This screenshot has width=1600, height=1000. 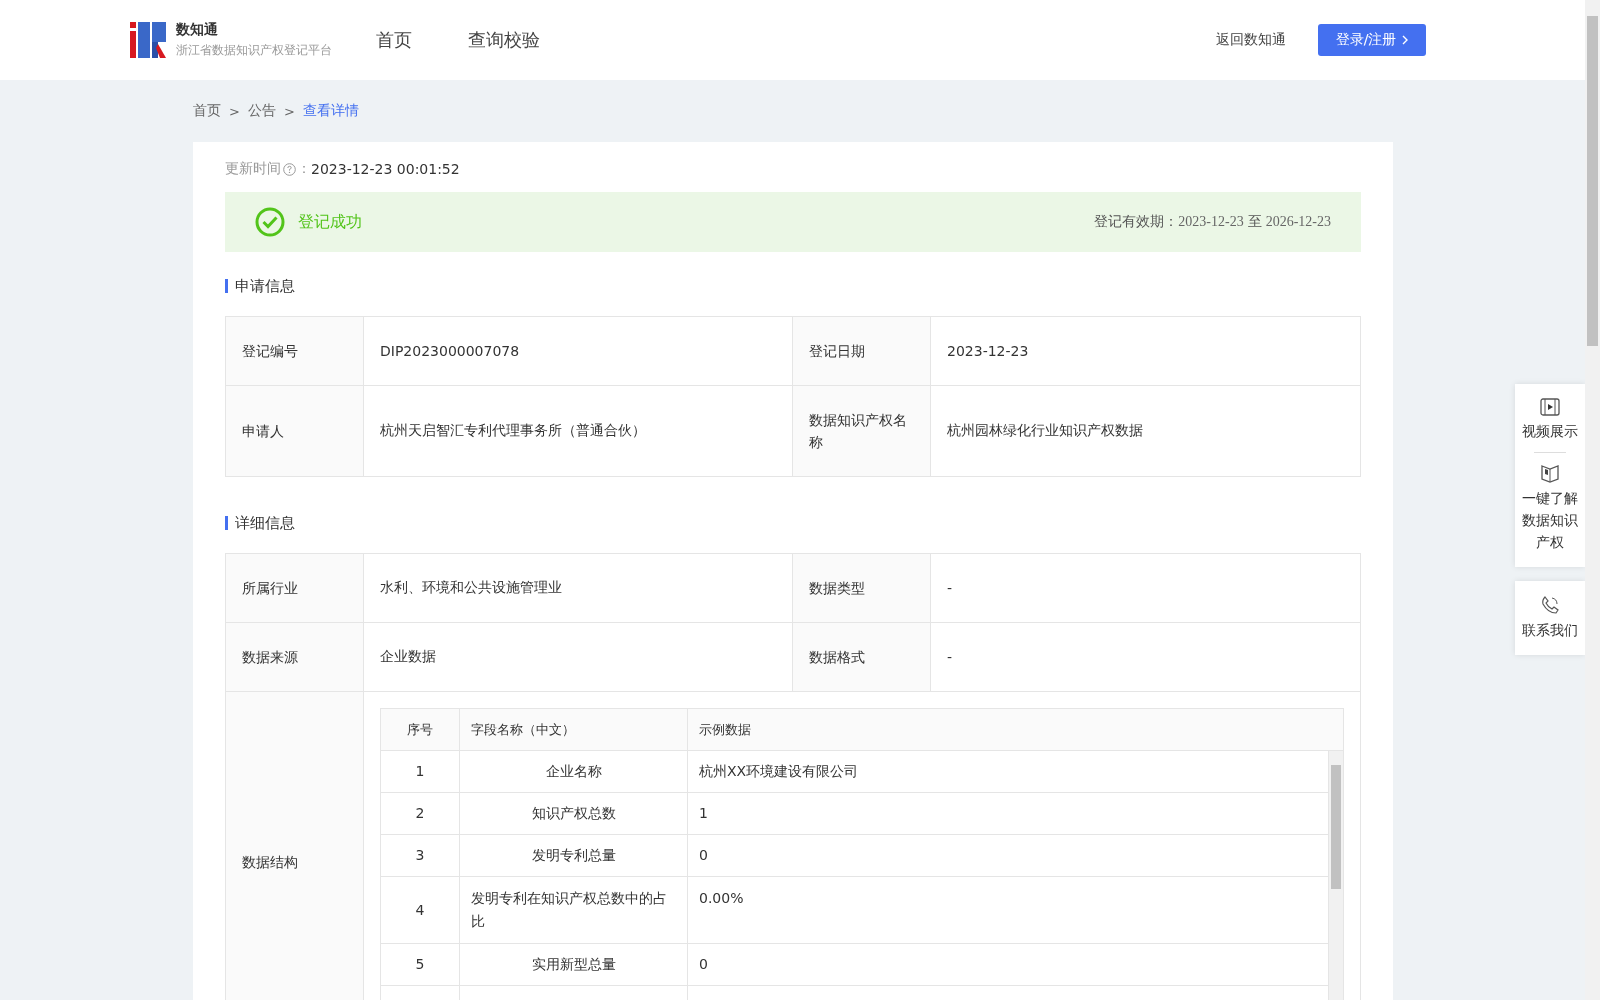 What do you see at coordinates (1550, 508) in the screenshot?
I see `side-panel-link: 一键了解数据知识产权` at bounding box center [1550, 508].